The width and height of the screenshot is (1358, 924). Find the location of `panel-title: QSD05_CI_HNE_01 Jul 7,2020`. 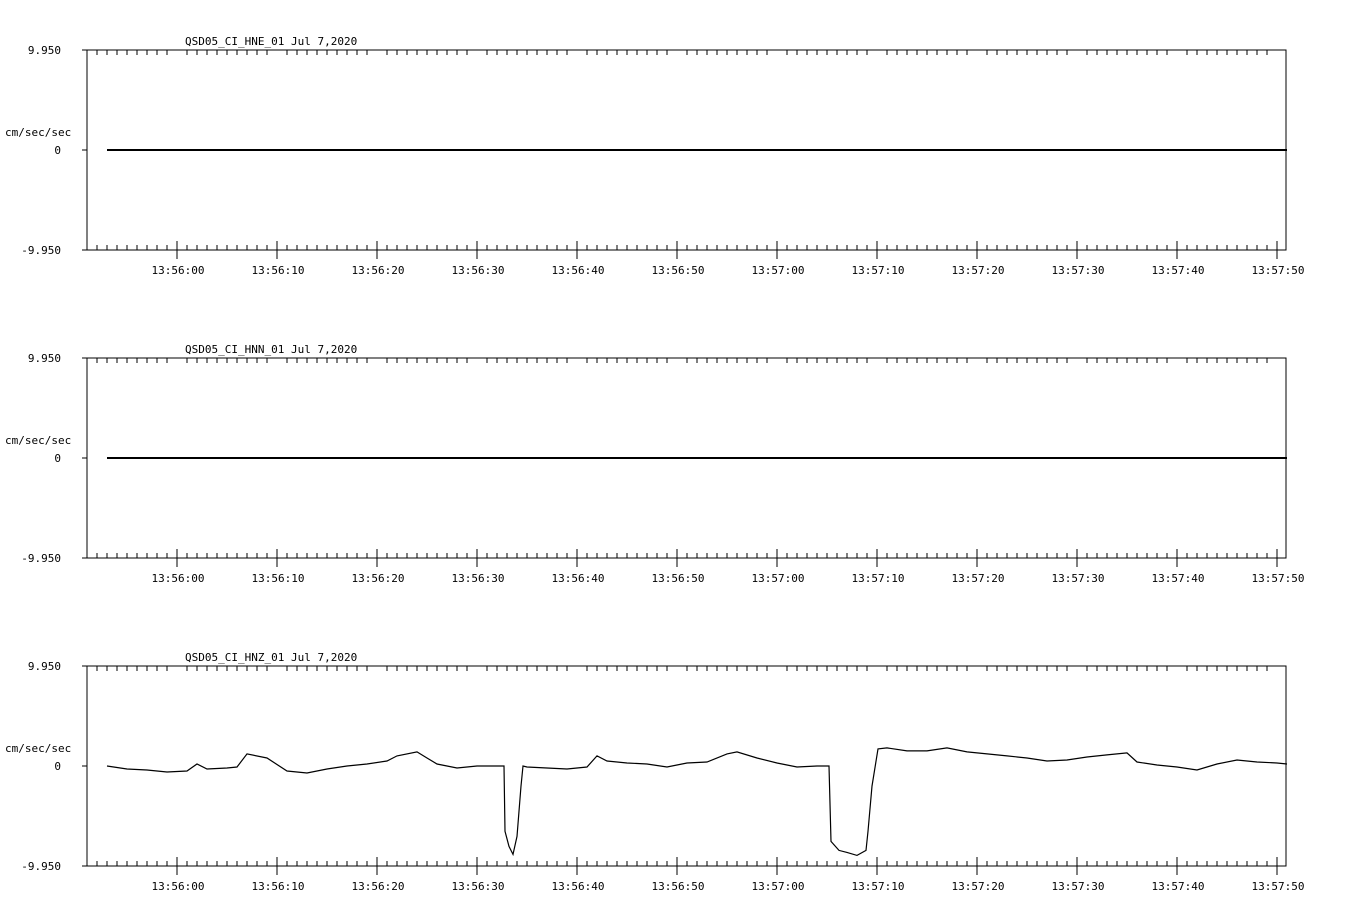

panel-title: QSD05_CI_HNE_01 Jul 7,2020 is located at coordinates (271, 41).